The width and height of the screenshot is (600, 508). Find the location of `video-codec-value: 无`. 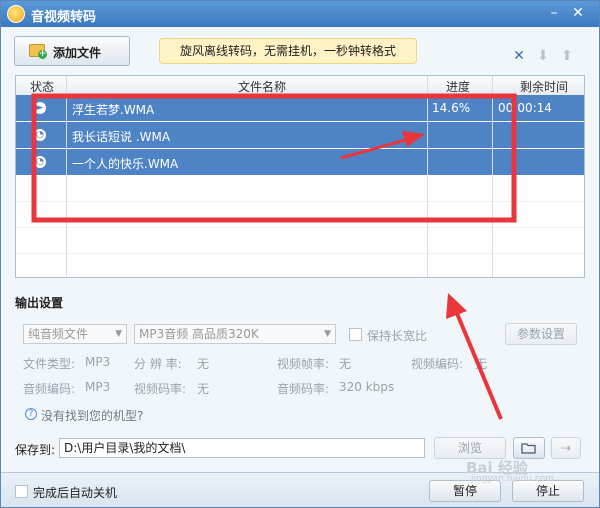

video-codec-value: 无 is located at coordinates (481, 364).